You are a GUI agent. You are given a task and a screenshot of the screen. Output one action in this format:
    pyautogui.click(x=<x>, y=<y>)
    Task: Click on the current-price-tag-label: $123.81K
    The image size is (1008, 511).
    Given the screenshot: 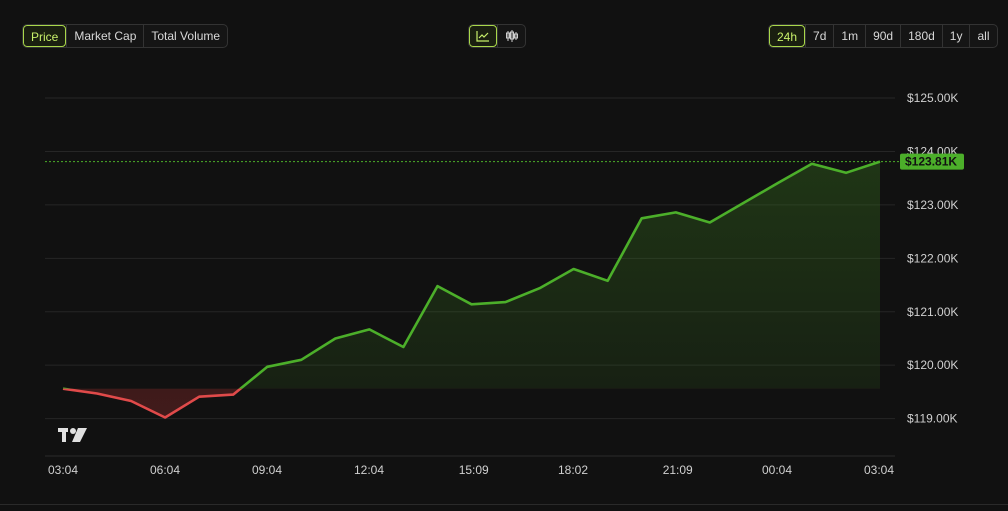 What is the action you would take?
    pyautogui.click(x=931, y=162)
    